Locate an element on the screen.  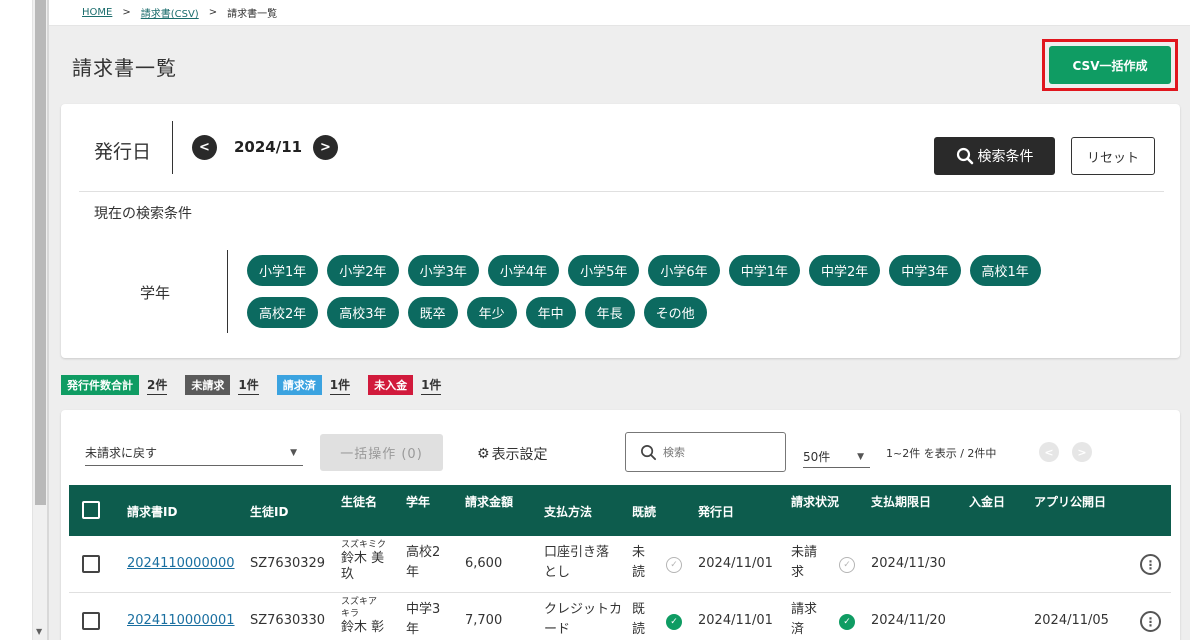
stat-badge: 未請求 is located at coordinates (208, 385).